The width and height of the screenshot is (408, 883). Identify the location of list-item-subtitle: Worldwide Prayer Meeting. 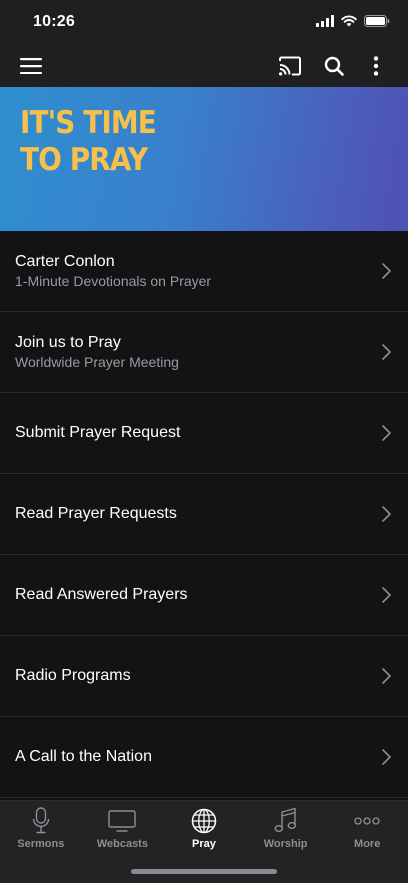
(97, 362).